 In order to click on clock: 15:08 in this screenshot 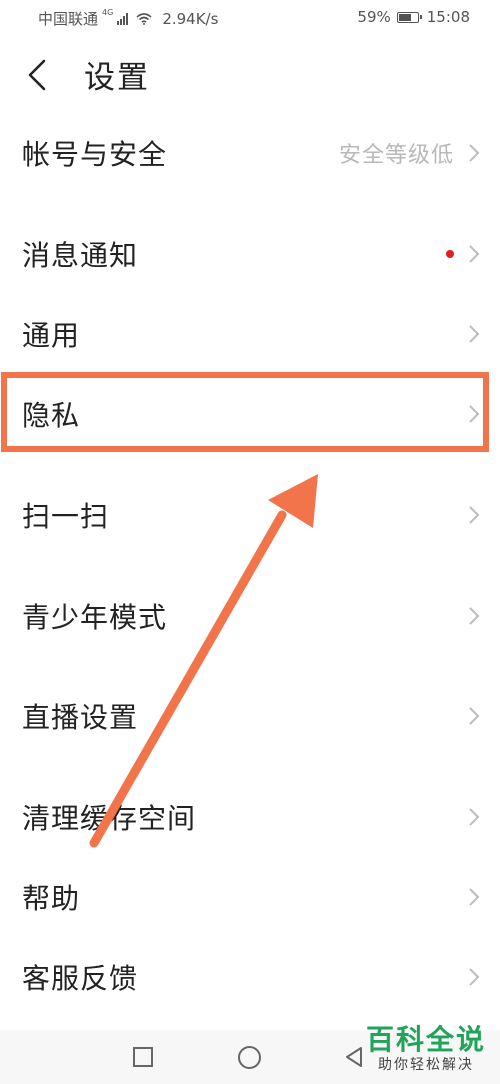, I will do `click(448, 17)`.